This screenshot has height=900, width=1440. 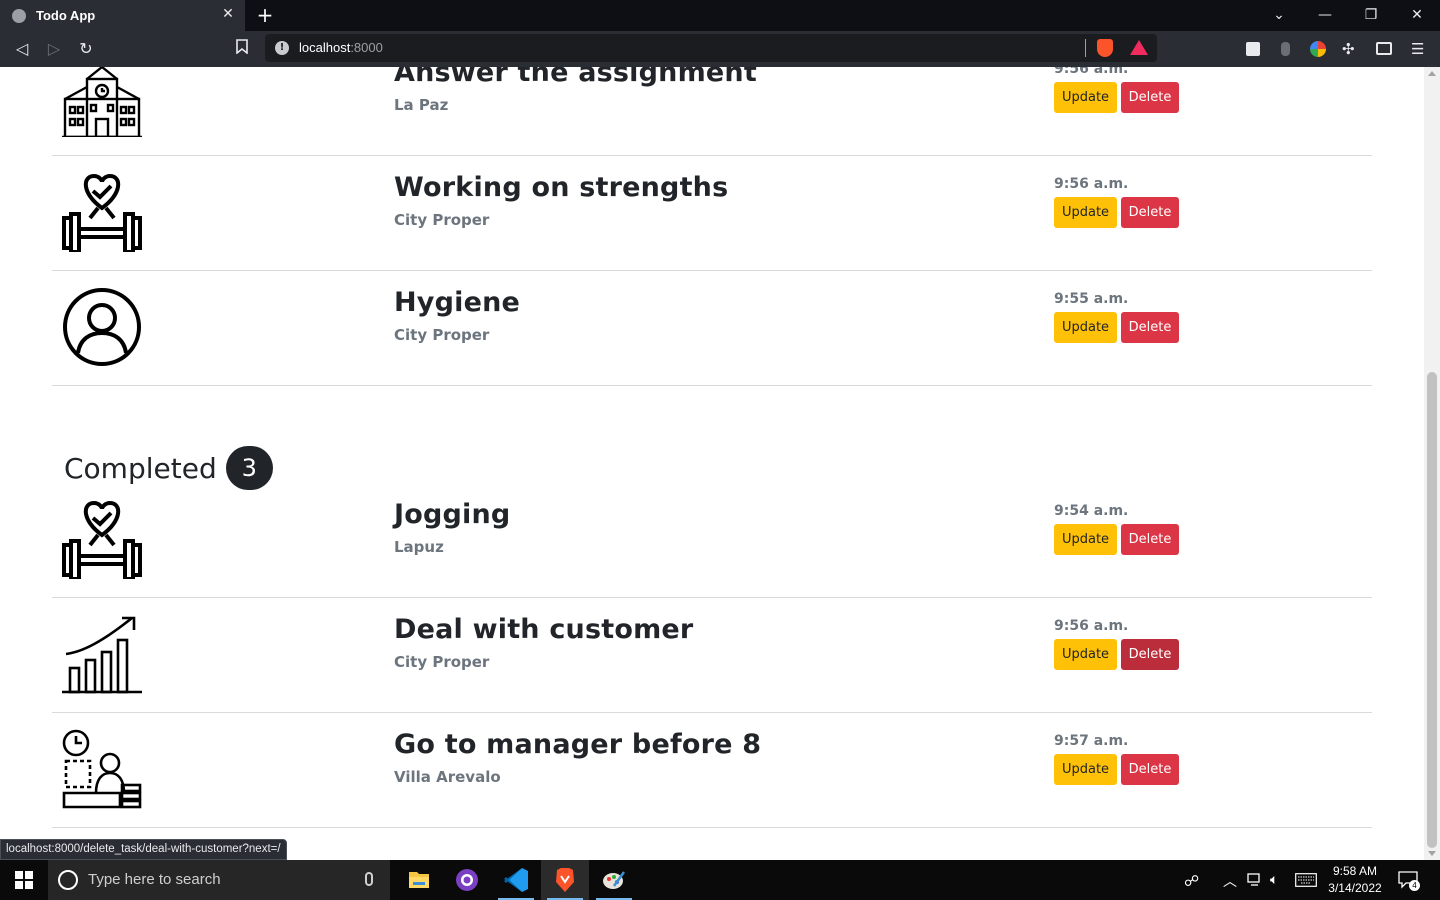 What do you see at coordinates (24, 880) in the screenshot?
I see `windows-start-icon` at bounding box center [24, 880].